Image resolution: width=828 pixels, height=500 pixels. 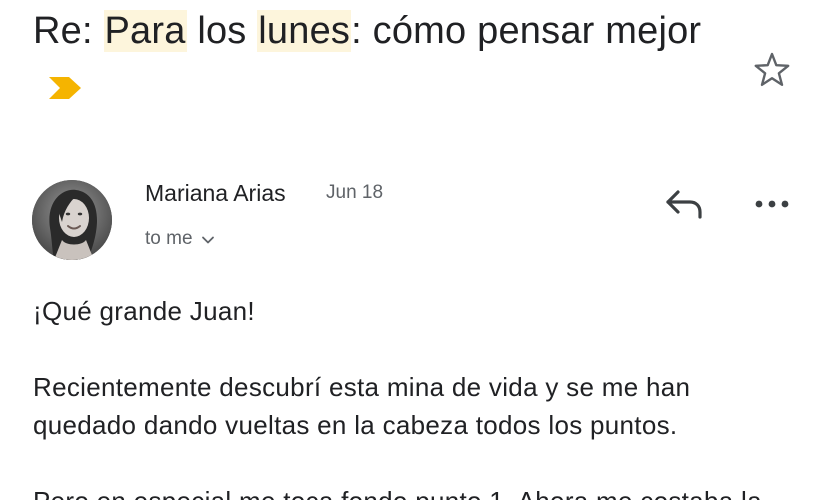 What do you see at coordinates (355, 192) in the screenshot?
I see `message-date: Jun 18` at bounding box center [355, 192].